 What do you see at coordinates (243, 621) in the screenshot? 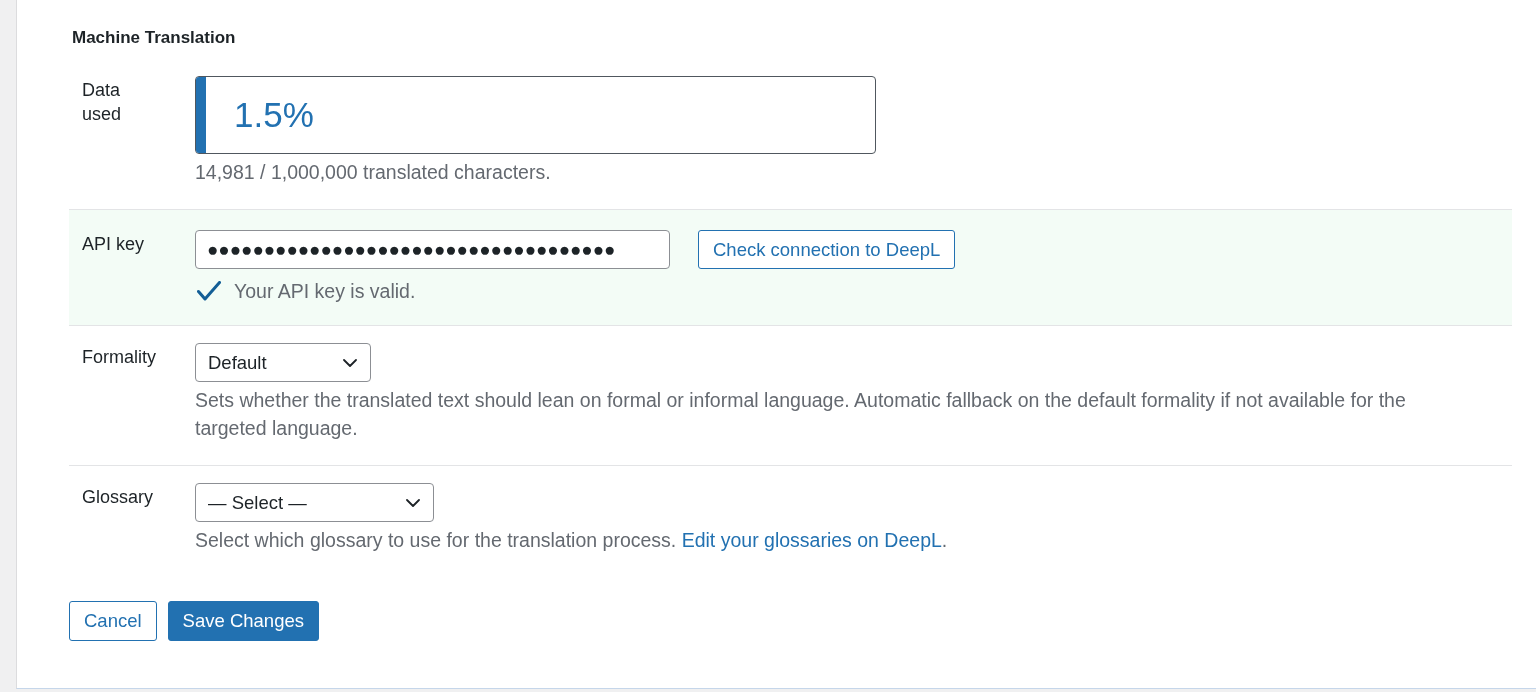
I see `save-button: Save Changes` at bounding box center [243, 621].